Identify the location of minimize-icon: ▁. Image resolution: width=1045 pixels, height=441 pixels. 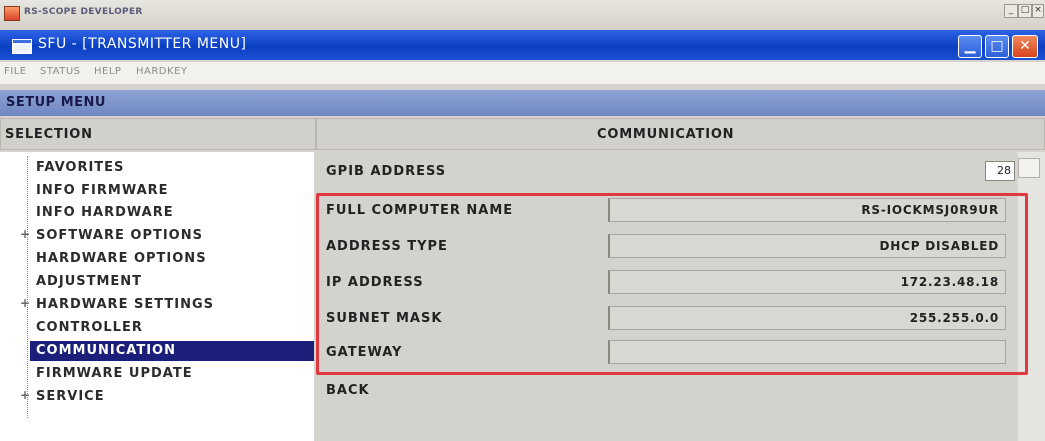
(970, 46).